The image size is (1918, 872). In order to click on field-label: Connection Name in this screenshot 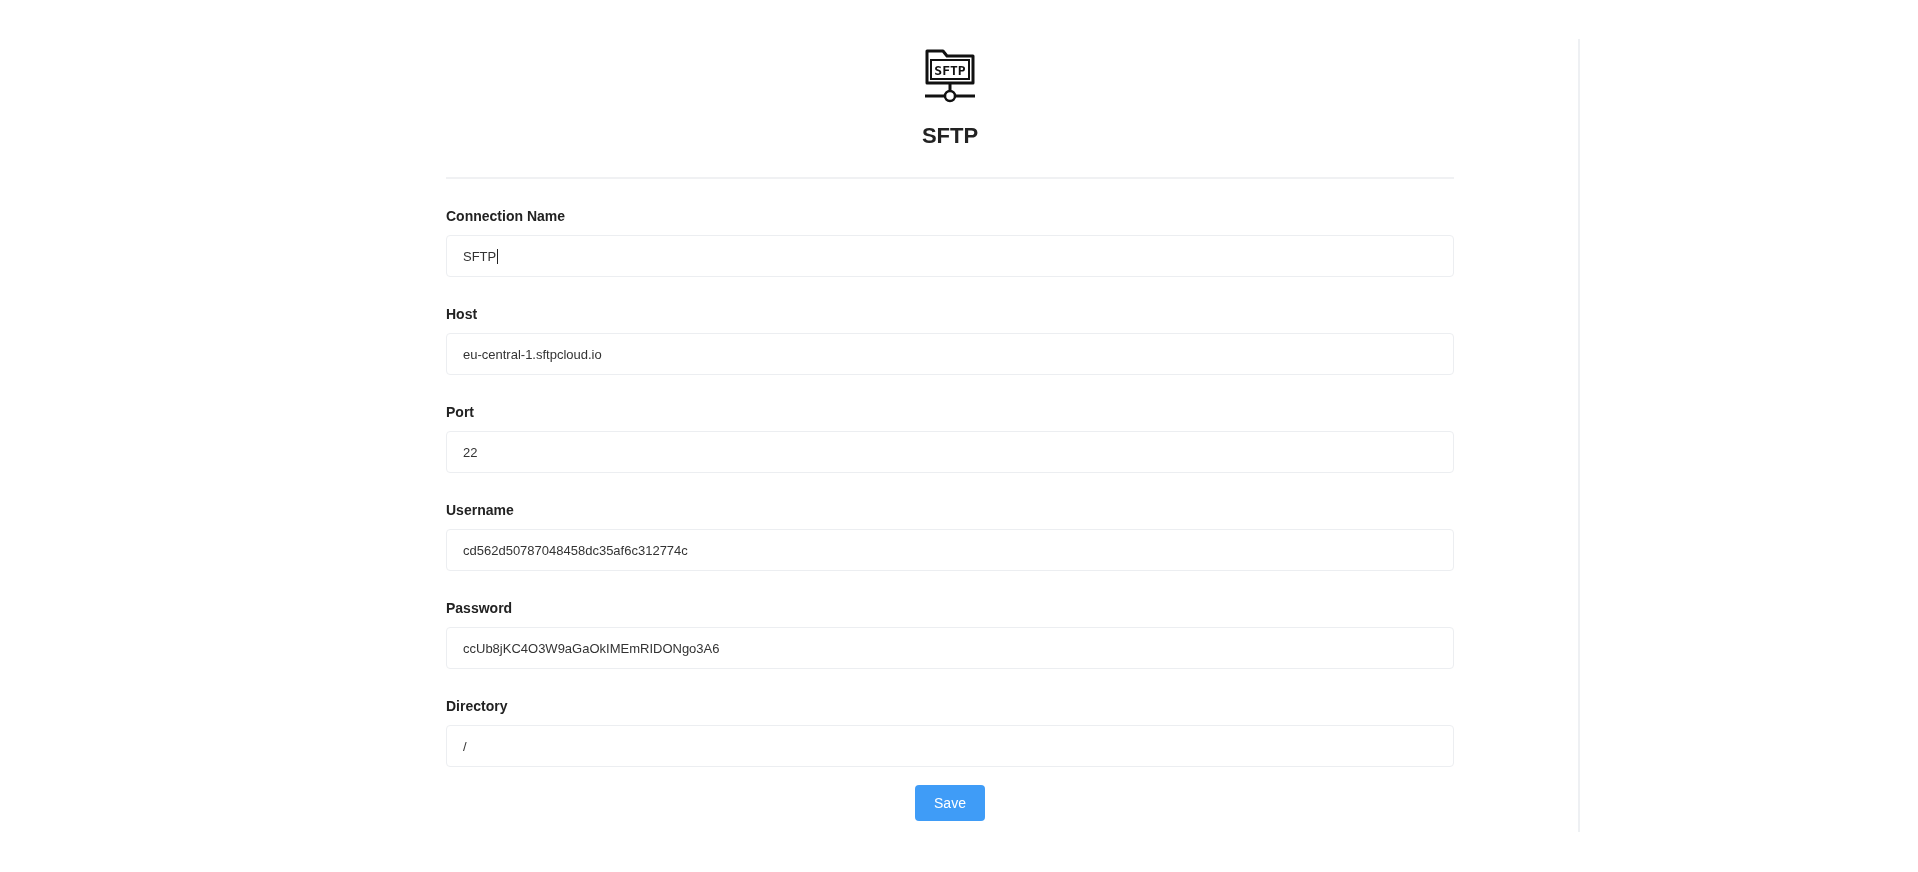, I will do `click(505, 216)`.